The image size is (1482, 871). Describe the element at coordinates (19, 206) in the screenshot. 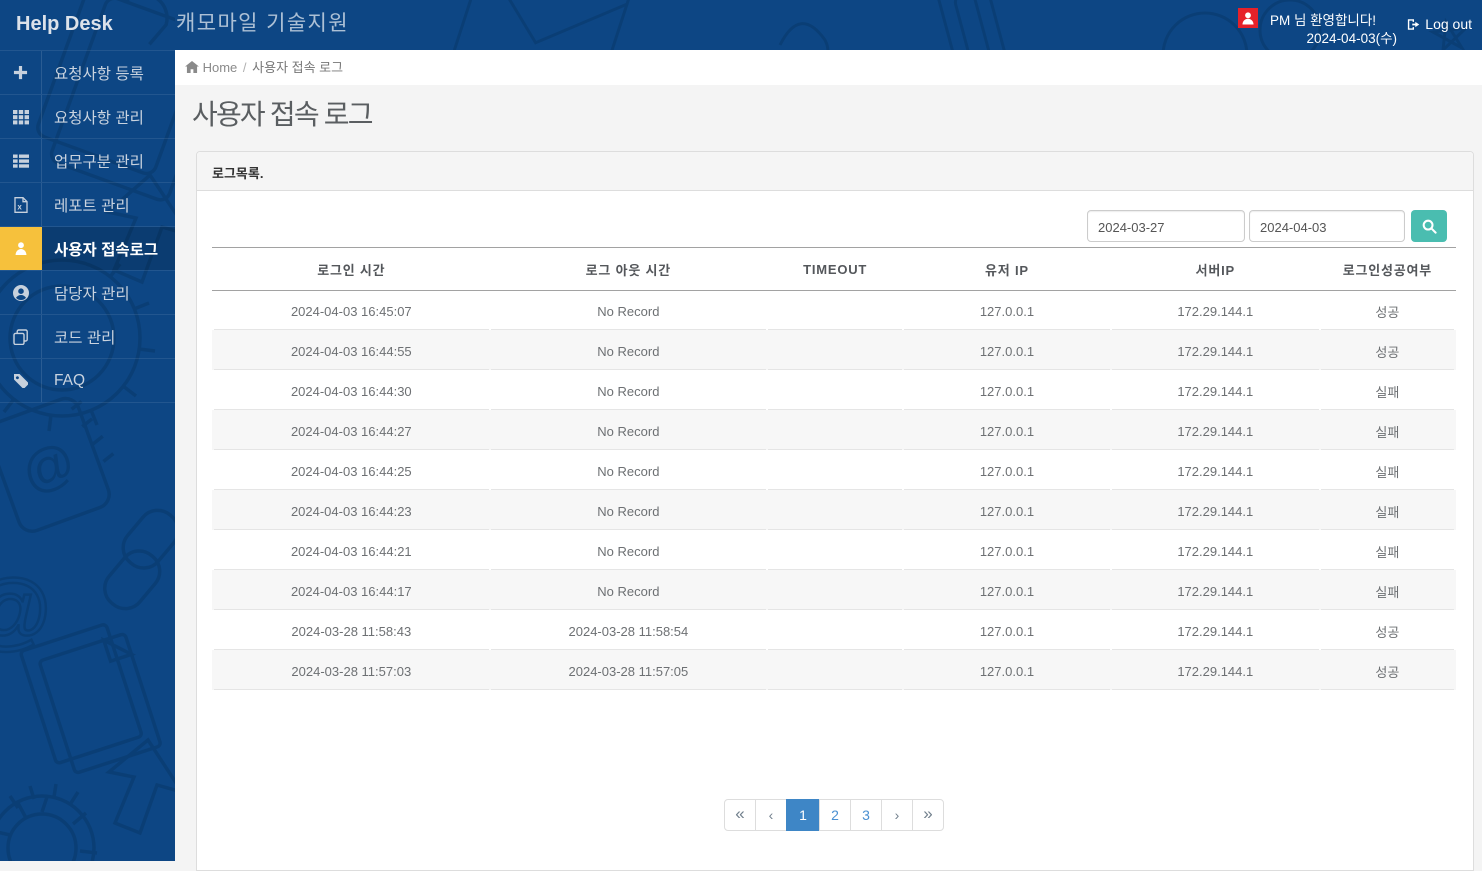

I see `svg-text: x` at that location.